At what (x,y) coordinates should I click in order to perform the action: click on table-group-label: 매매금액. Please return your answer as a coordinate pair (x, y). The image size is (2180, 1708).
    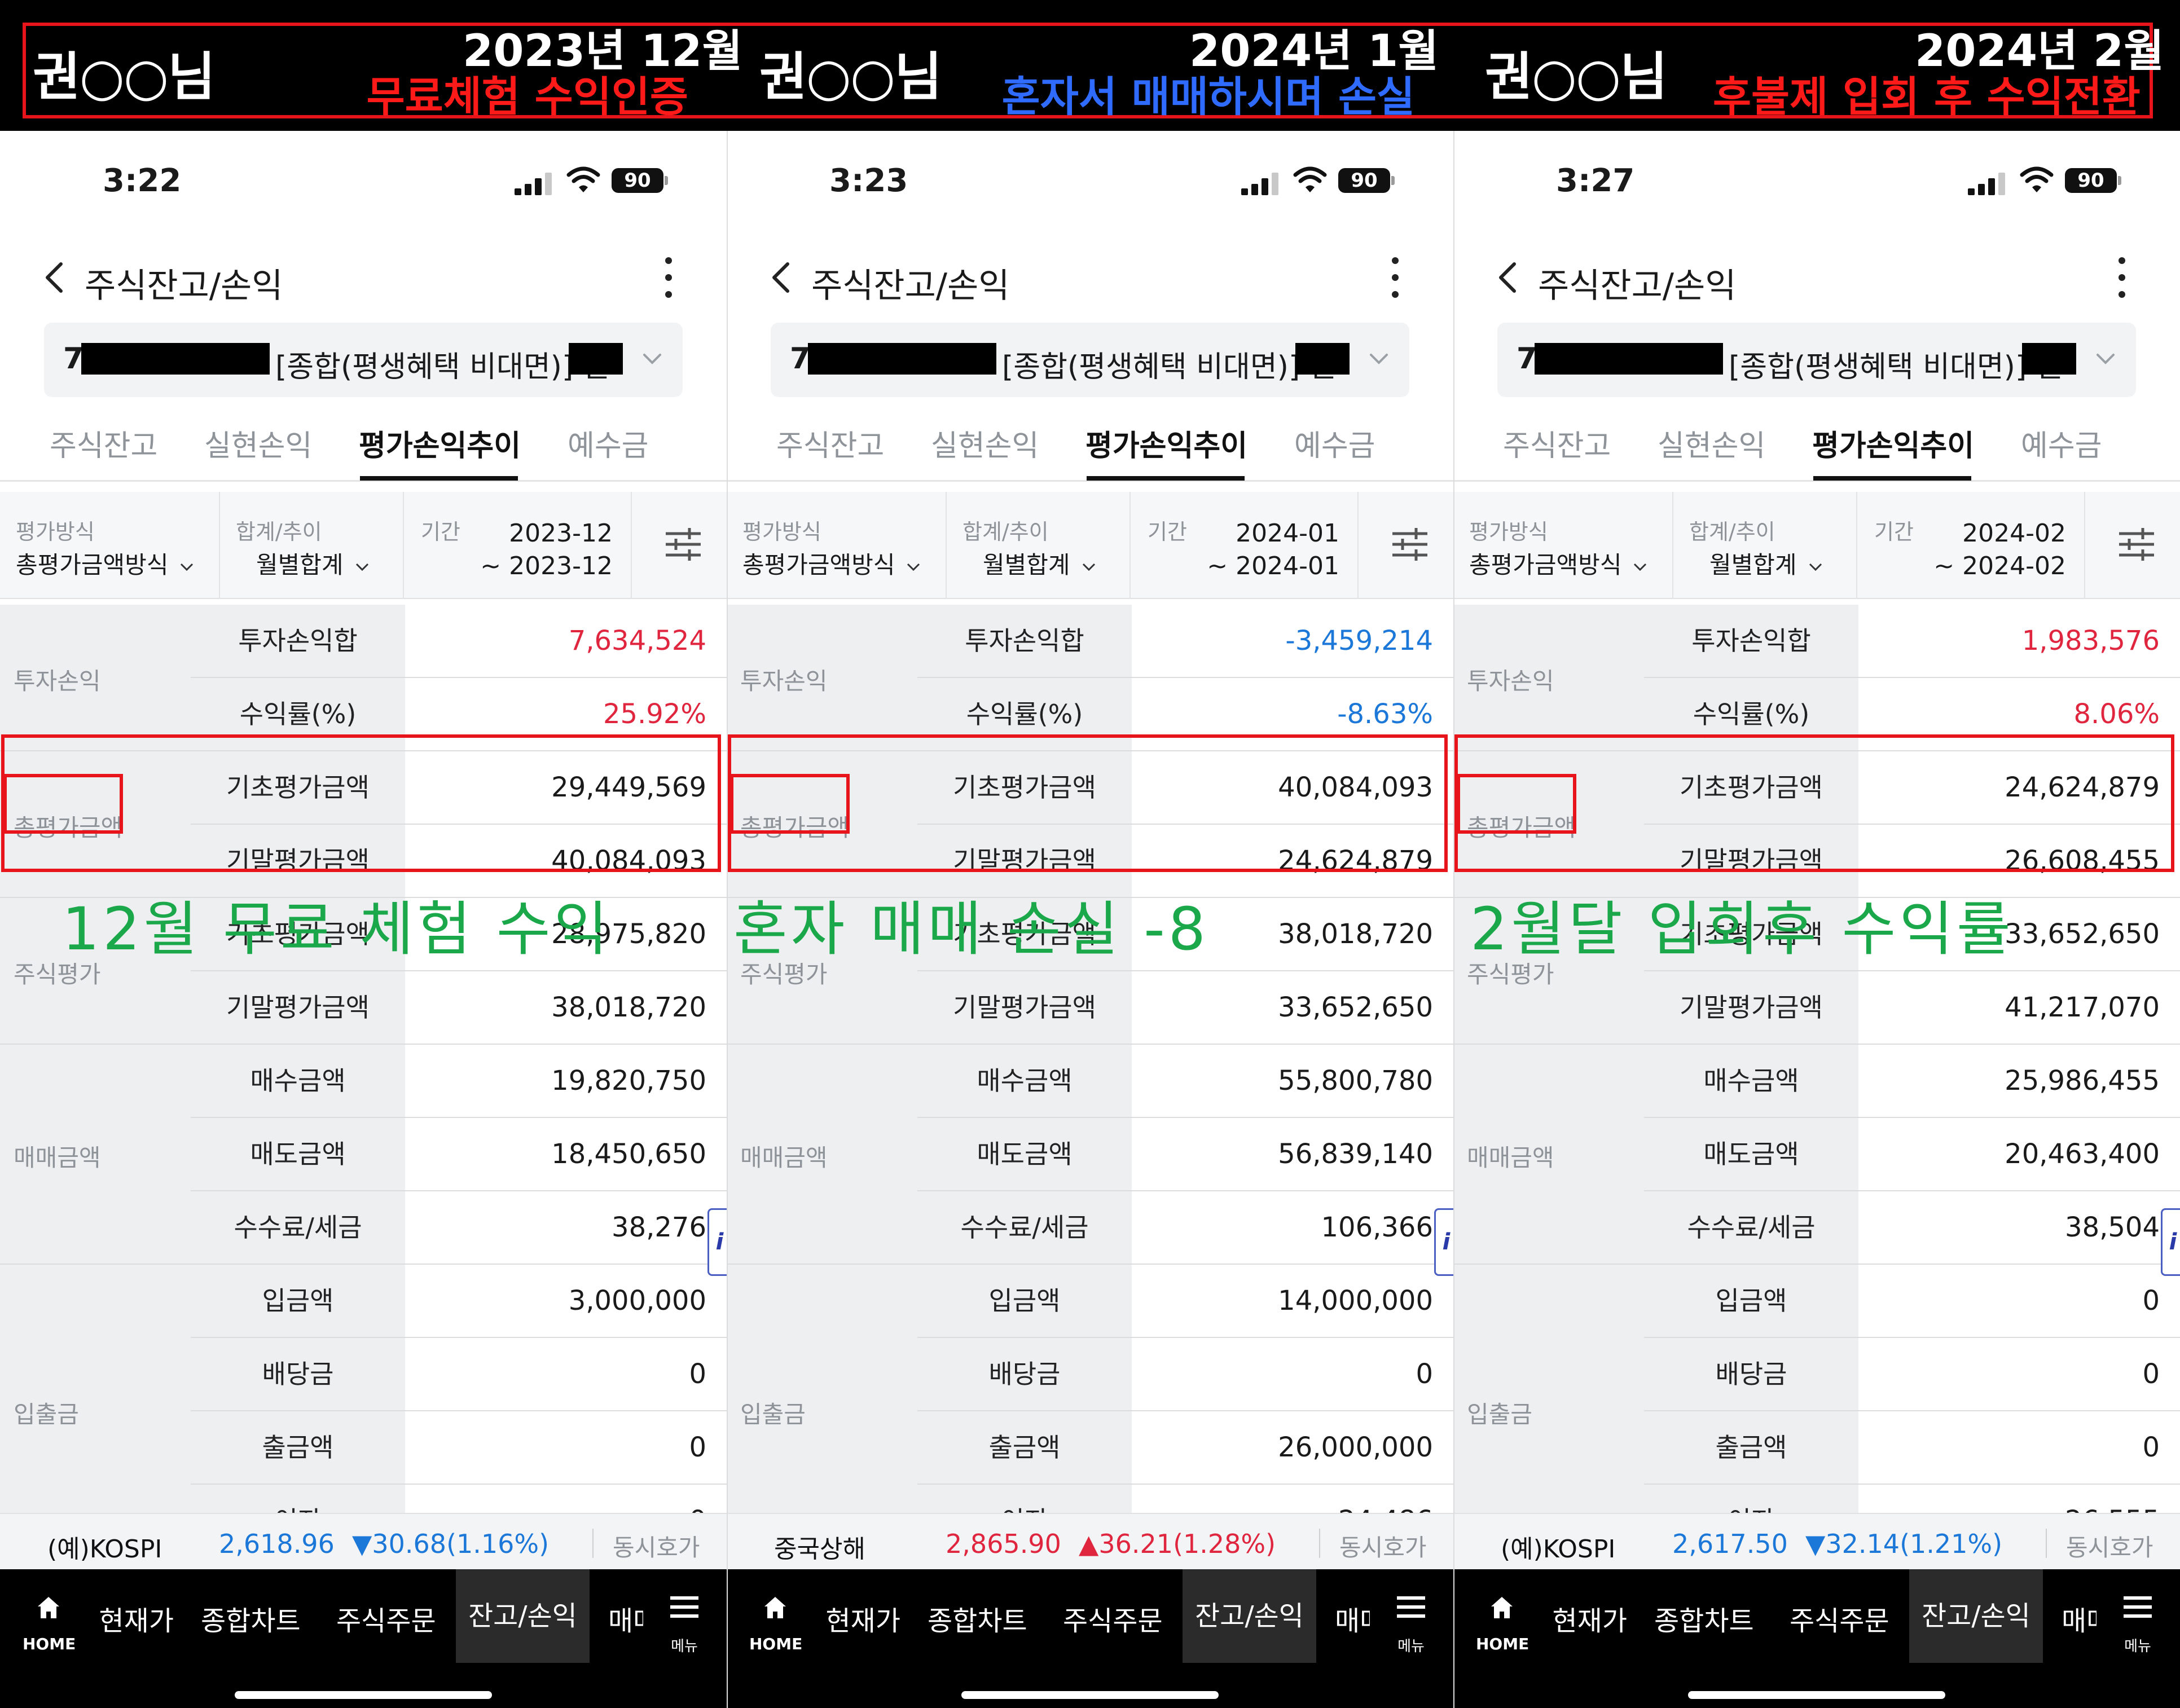
    Looking at the image, I should click on (96, 1155).